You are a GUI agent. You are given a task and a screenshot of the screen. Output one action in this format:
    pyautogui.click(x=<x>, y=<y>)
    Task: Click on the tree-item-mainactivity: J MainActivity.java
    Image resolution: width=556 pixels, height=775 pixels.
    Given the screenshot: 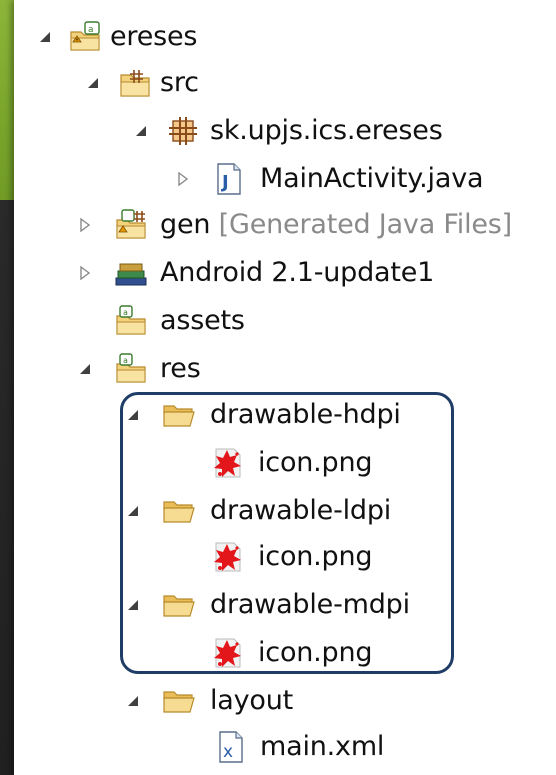 What is the action you would take?
    pyautogui.click(x=274, y=179)
    